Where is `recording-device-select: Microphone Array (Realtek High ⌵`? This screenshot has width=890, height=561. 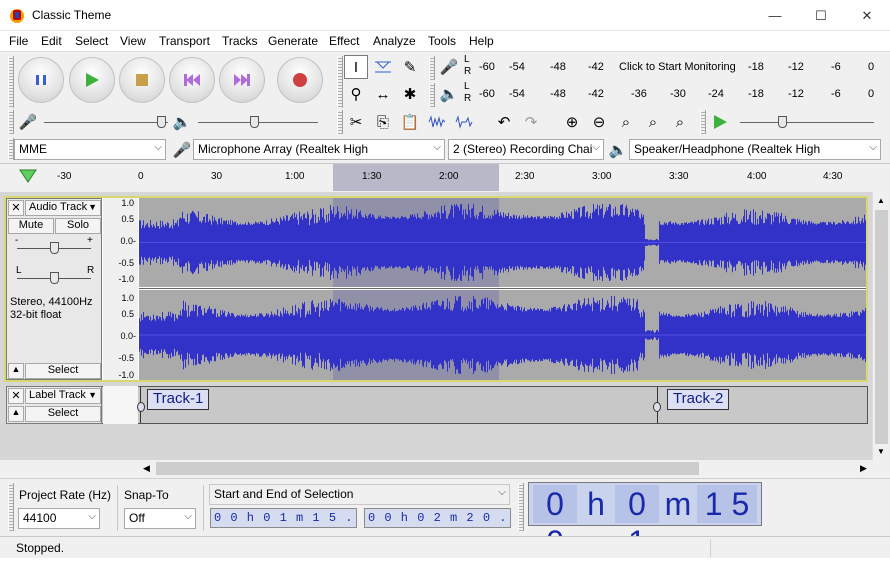 recording-device-select: Microphone Array (Realtek High ⌵ is located at coordinates (319, 149).